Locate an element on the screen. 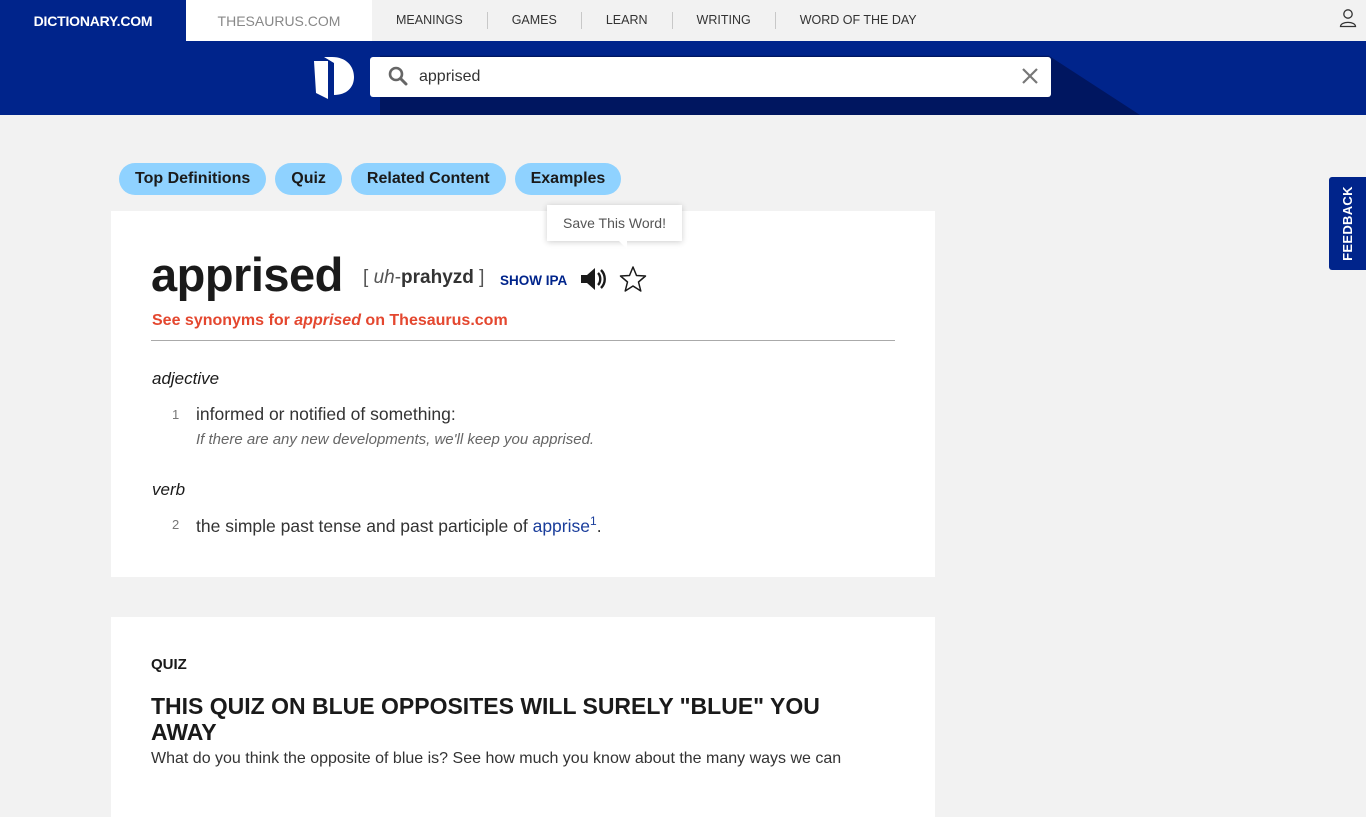 The height and width of the screenshot is (817, 1366). quiz-label: QUIZ is located at coordinates (169, 664).